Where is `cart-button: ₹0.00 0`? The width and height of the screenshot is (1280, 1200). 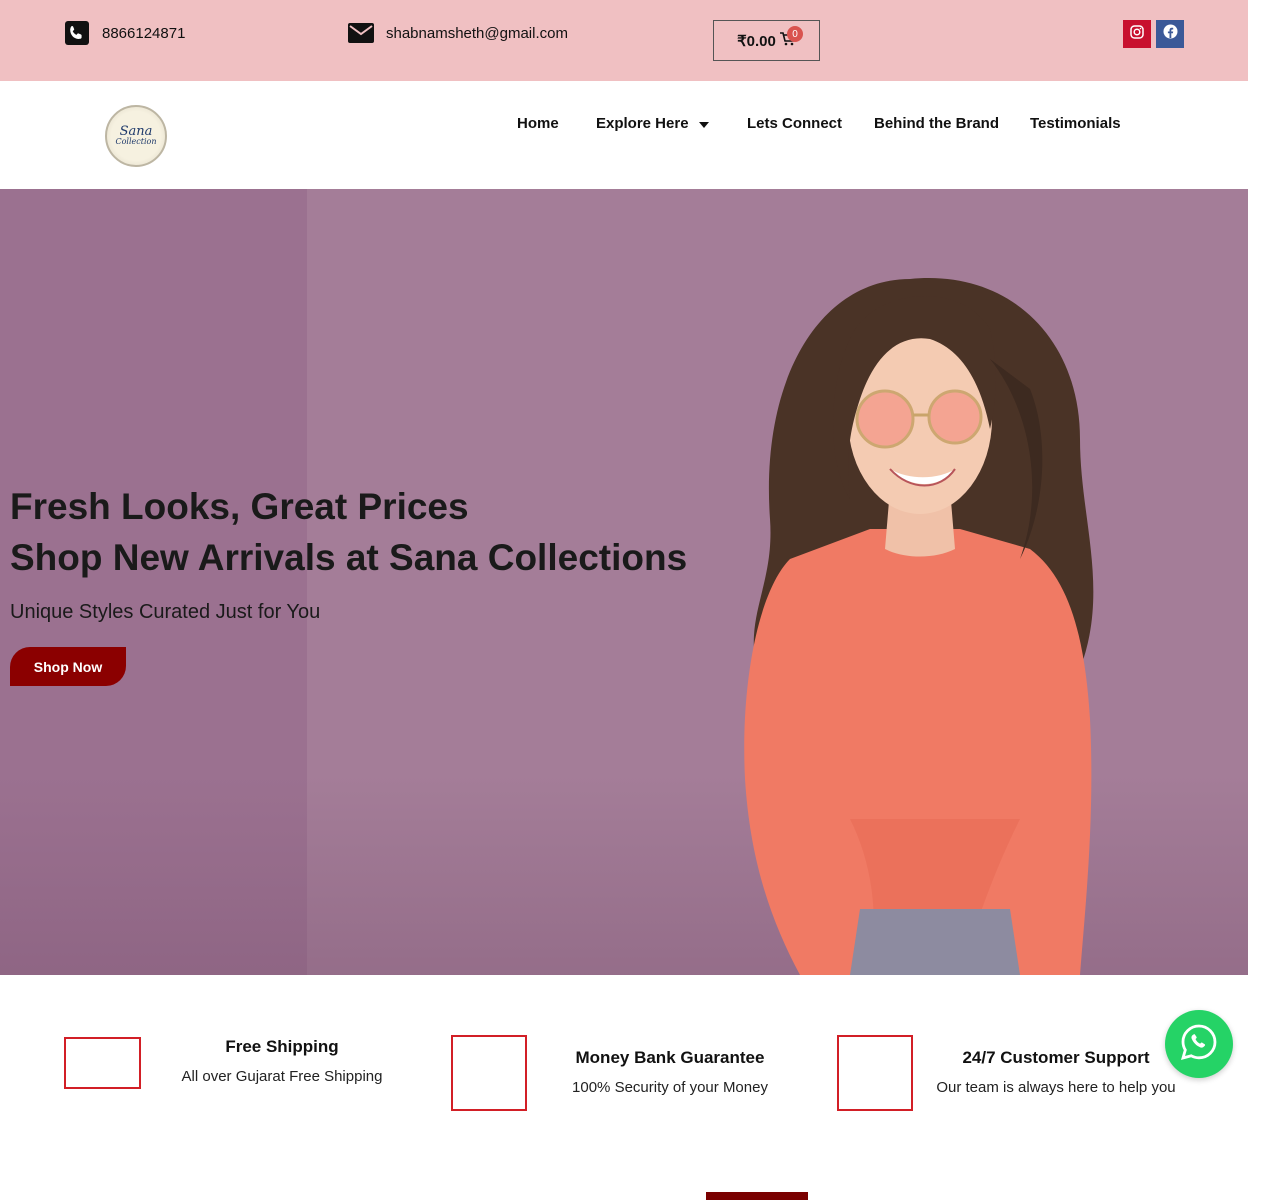
cart-button: ₹0.00 0 is located at coordinates (766, 40).